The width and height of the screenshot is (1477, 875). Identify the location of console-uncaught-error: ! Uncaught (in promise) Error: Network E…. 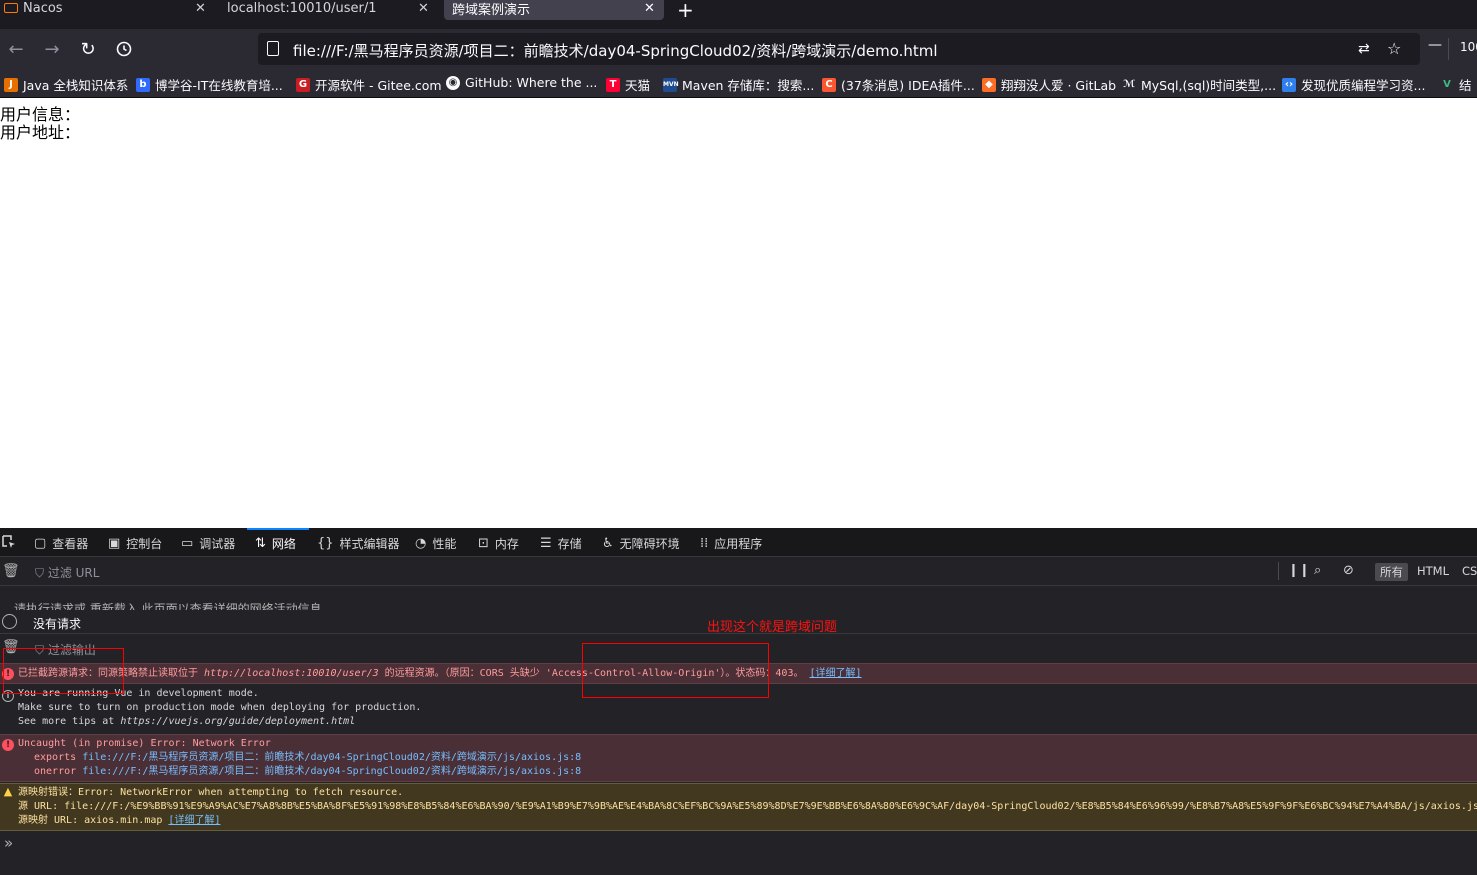
(738, 758).